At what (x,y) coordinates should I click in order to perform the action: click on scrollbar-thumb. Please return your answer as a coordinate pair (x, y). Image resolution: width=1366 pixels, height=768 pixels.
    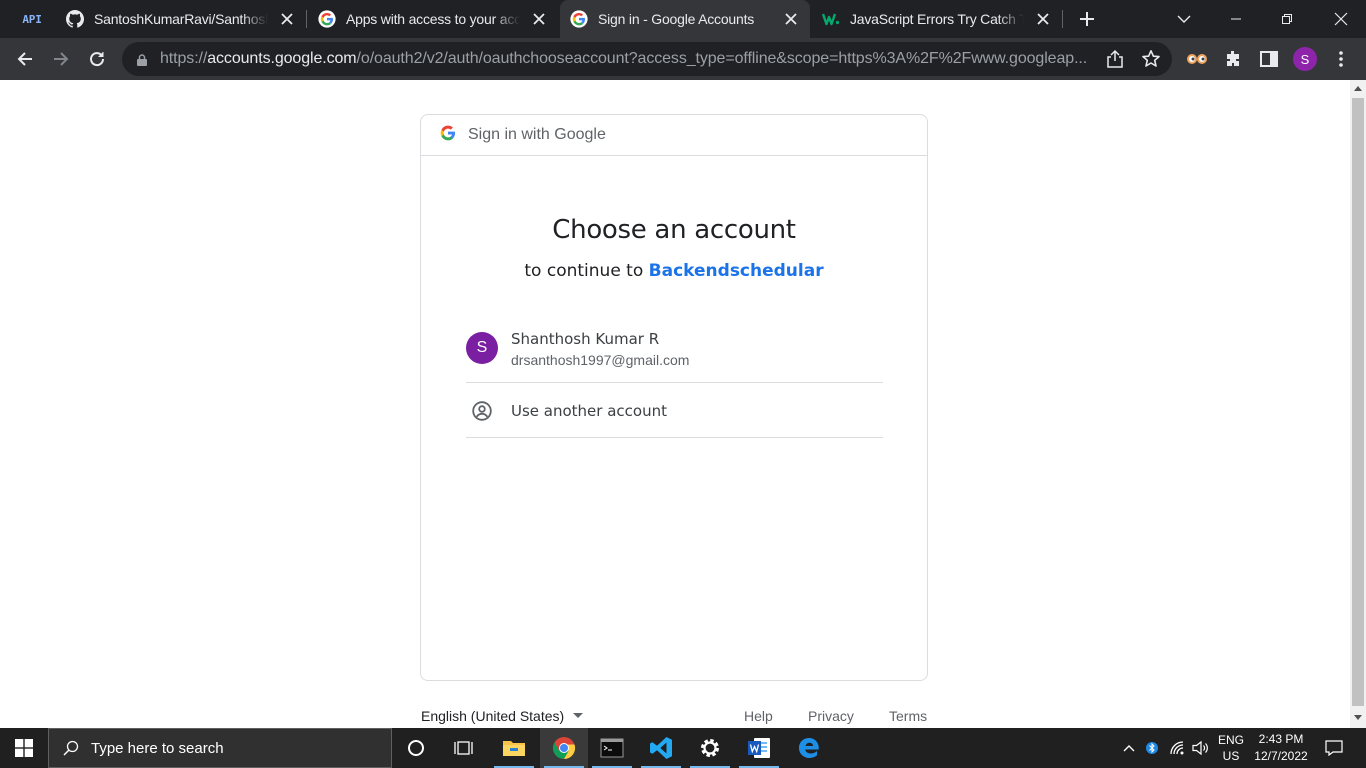
    Looking at the image, I should click on (1358, 402).